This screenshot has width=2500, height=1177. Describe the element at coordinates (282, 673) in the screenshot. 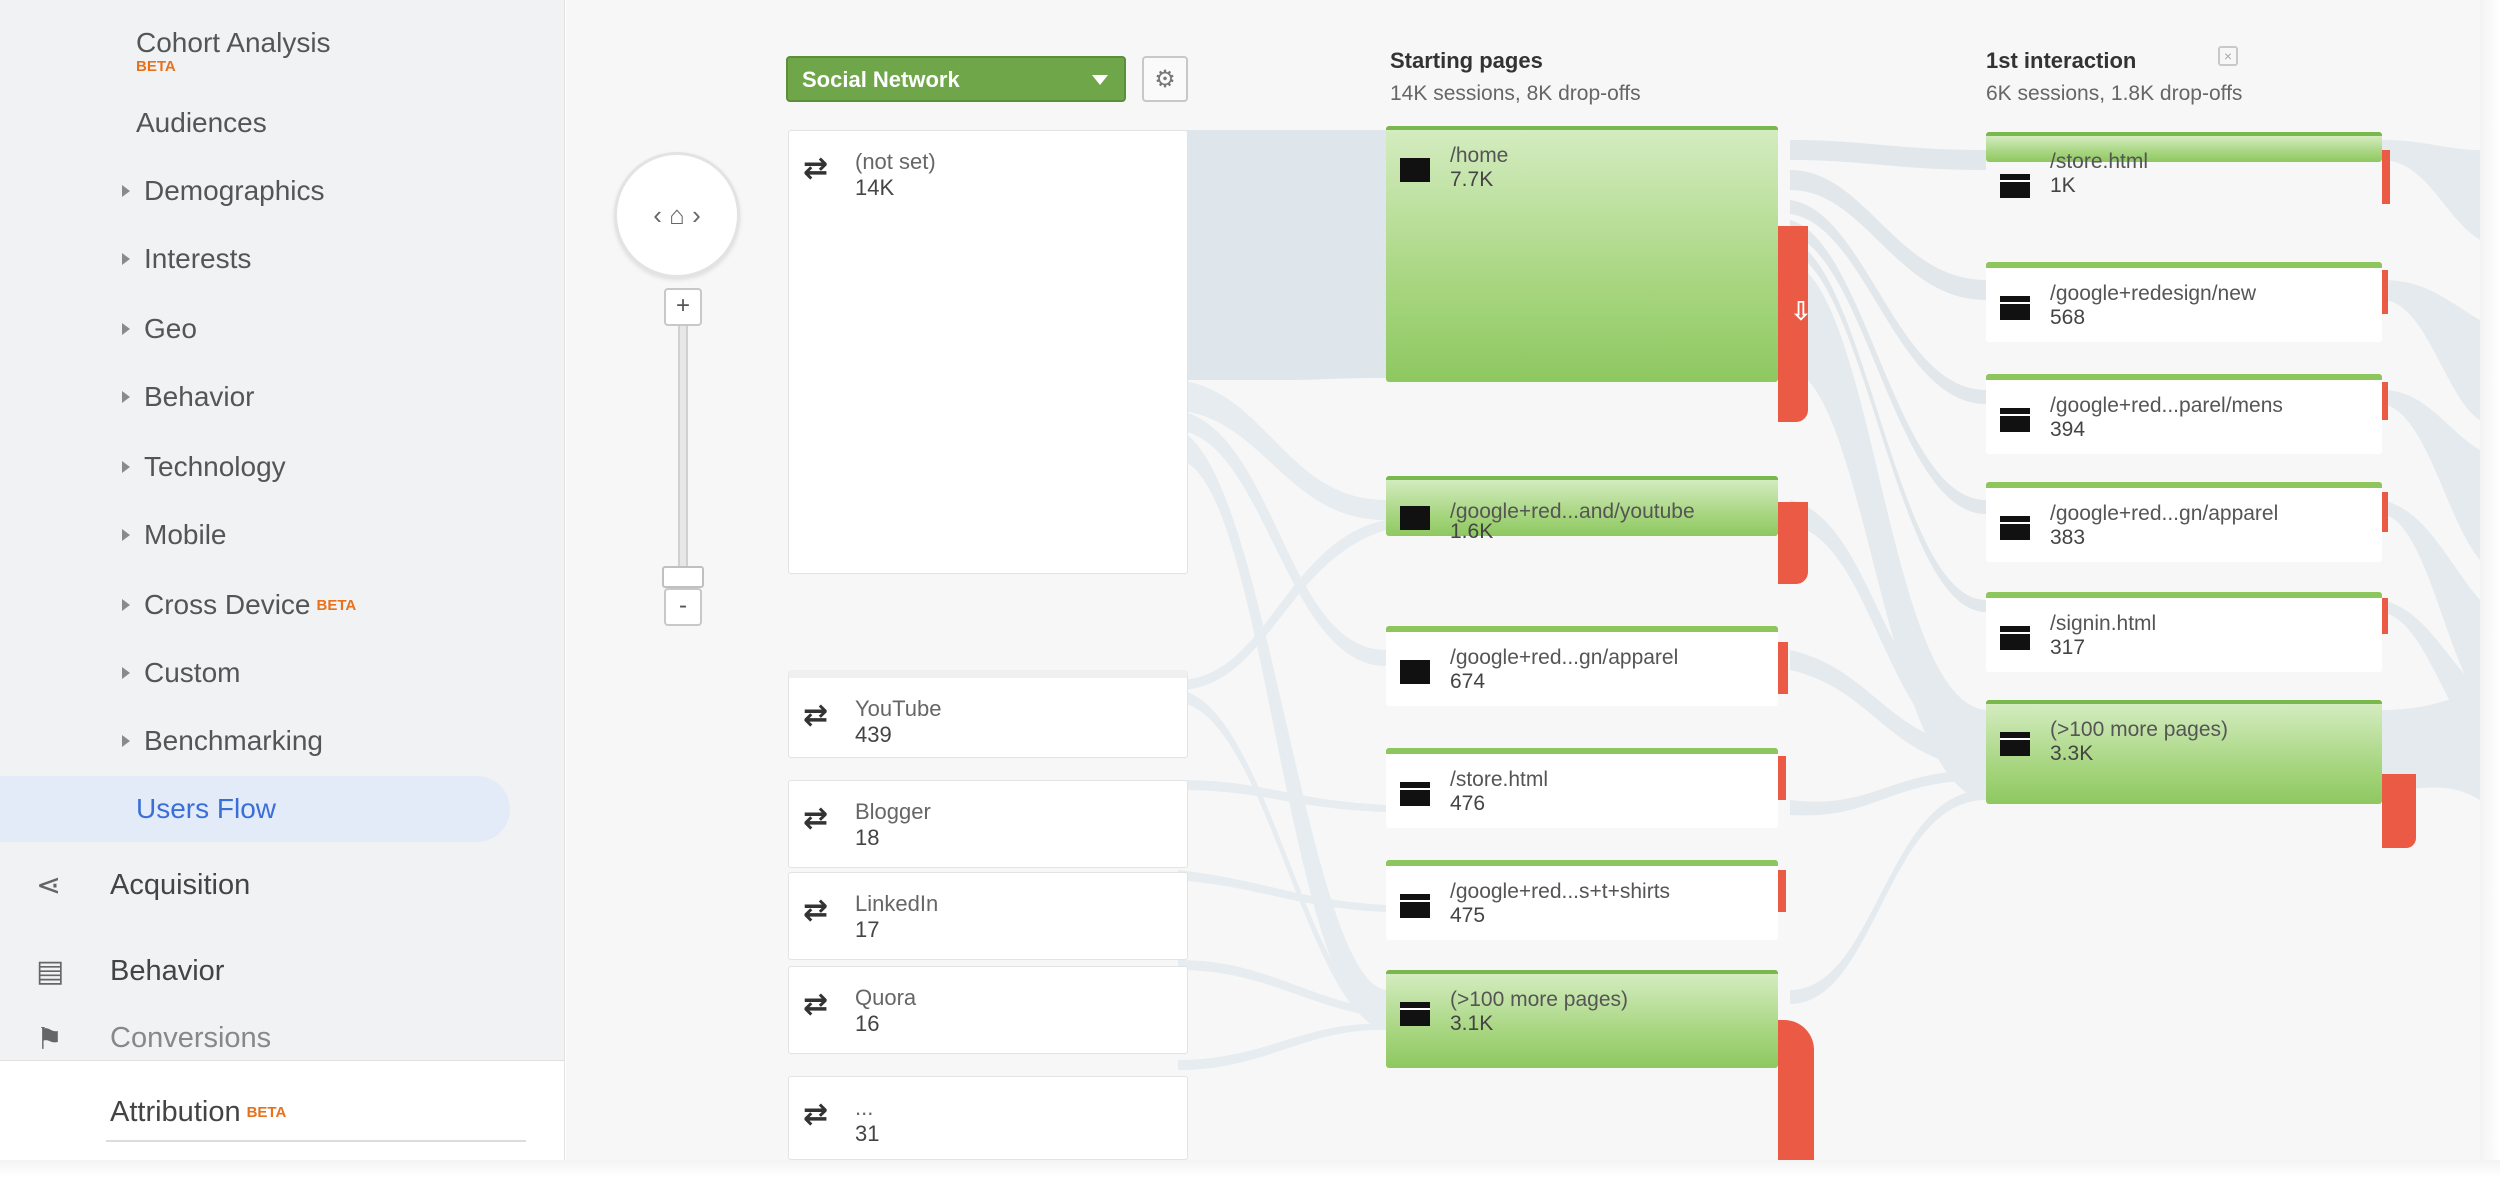

I see `sidebar-item-custom: Custom` at that location.